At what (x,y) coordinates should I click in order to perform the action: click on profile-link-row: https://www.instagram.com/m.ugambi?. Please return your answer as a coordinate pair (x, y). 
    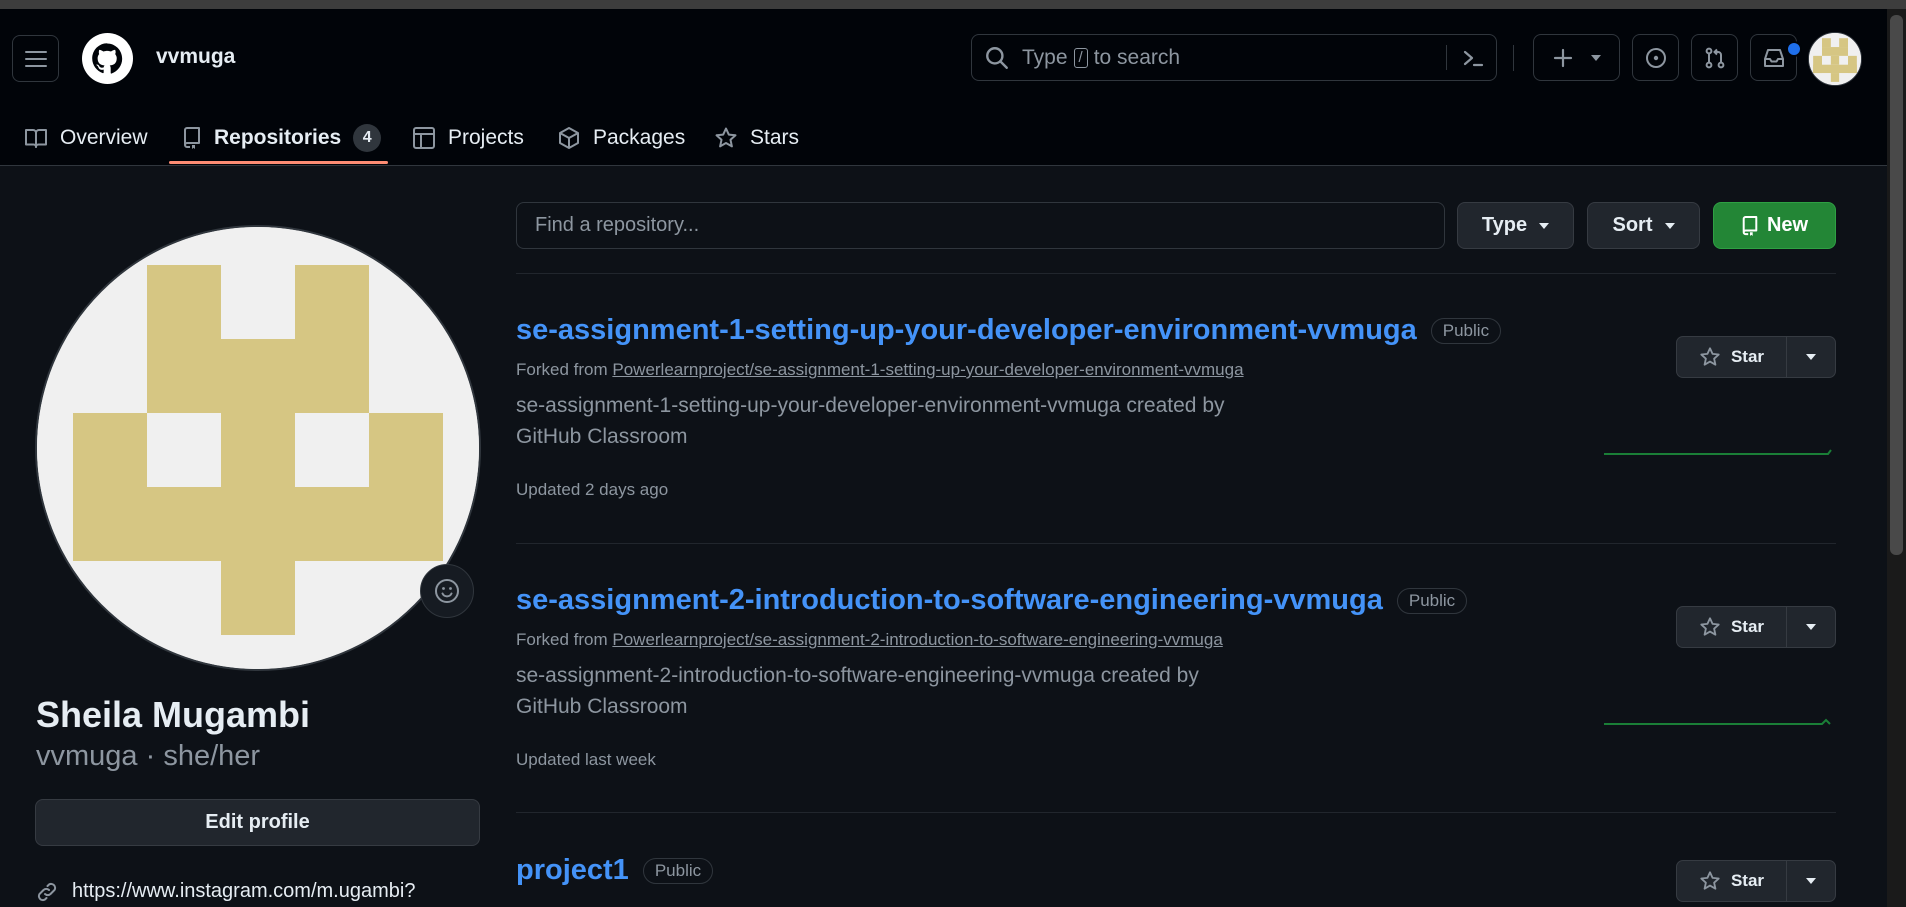
    Looking at the image, I should click on (225, 891).